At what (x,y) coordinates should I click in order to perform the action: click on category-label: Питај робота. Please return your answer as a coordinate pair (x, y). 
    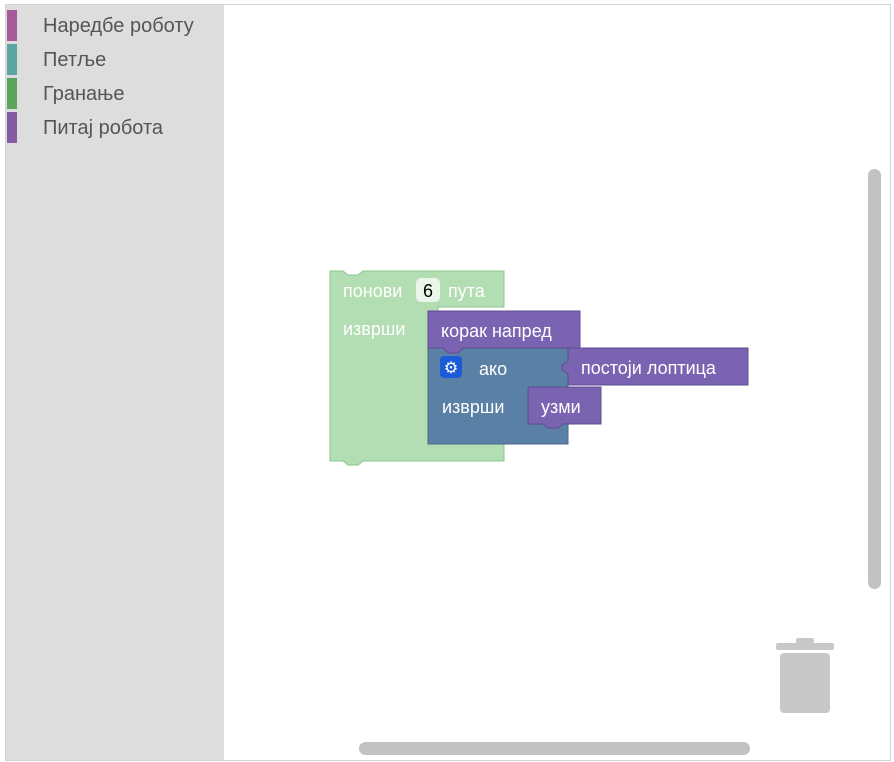
    Looking at the image, I should click on (103, 128).